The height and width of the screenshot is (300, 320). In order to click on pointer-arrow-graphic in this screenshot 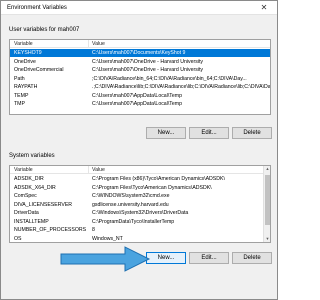, I will do `click(105, 259)`.